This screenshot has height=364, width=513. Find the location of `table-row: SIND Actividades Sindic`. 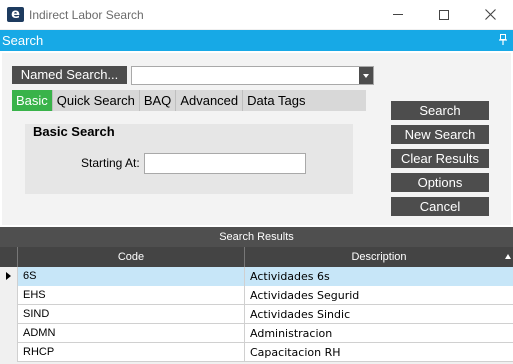

table-row: SIND Actividades Sindic is located at coordinates (256, 314).